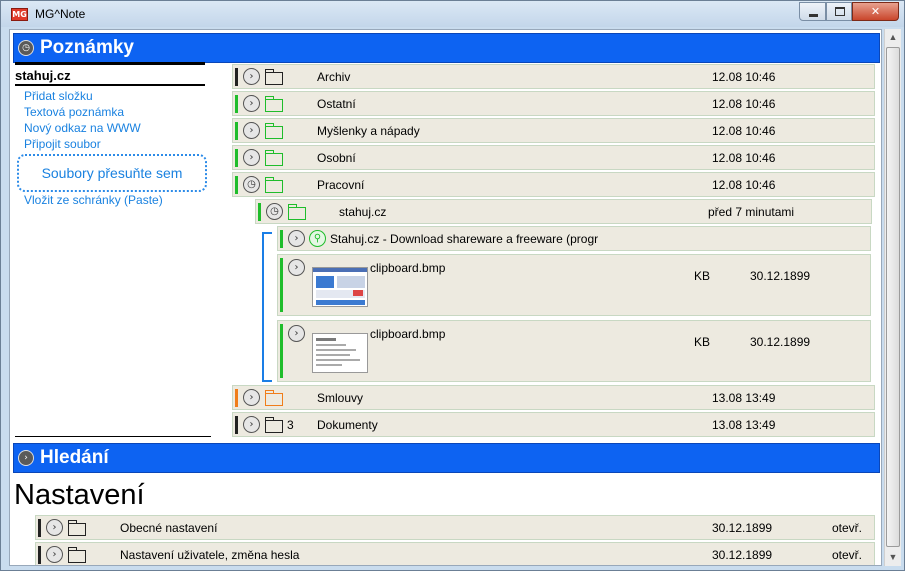  I want to click on maximize-icon, so click(840, 11).